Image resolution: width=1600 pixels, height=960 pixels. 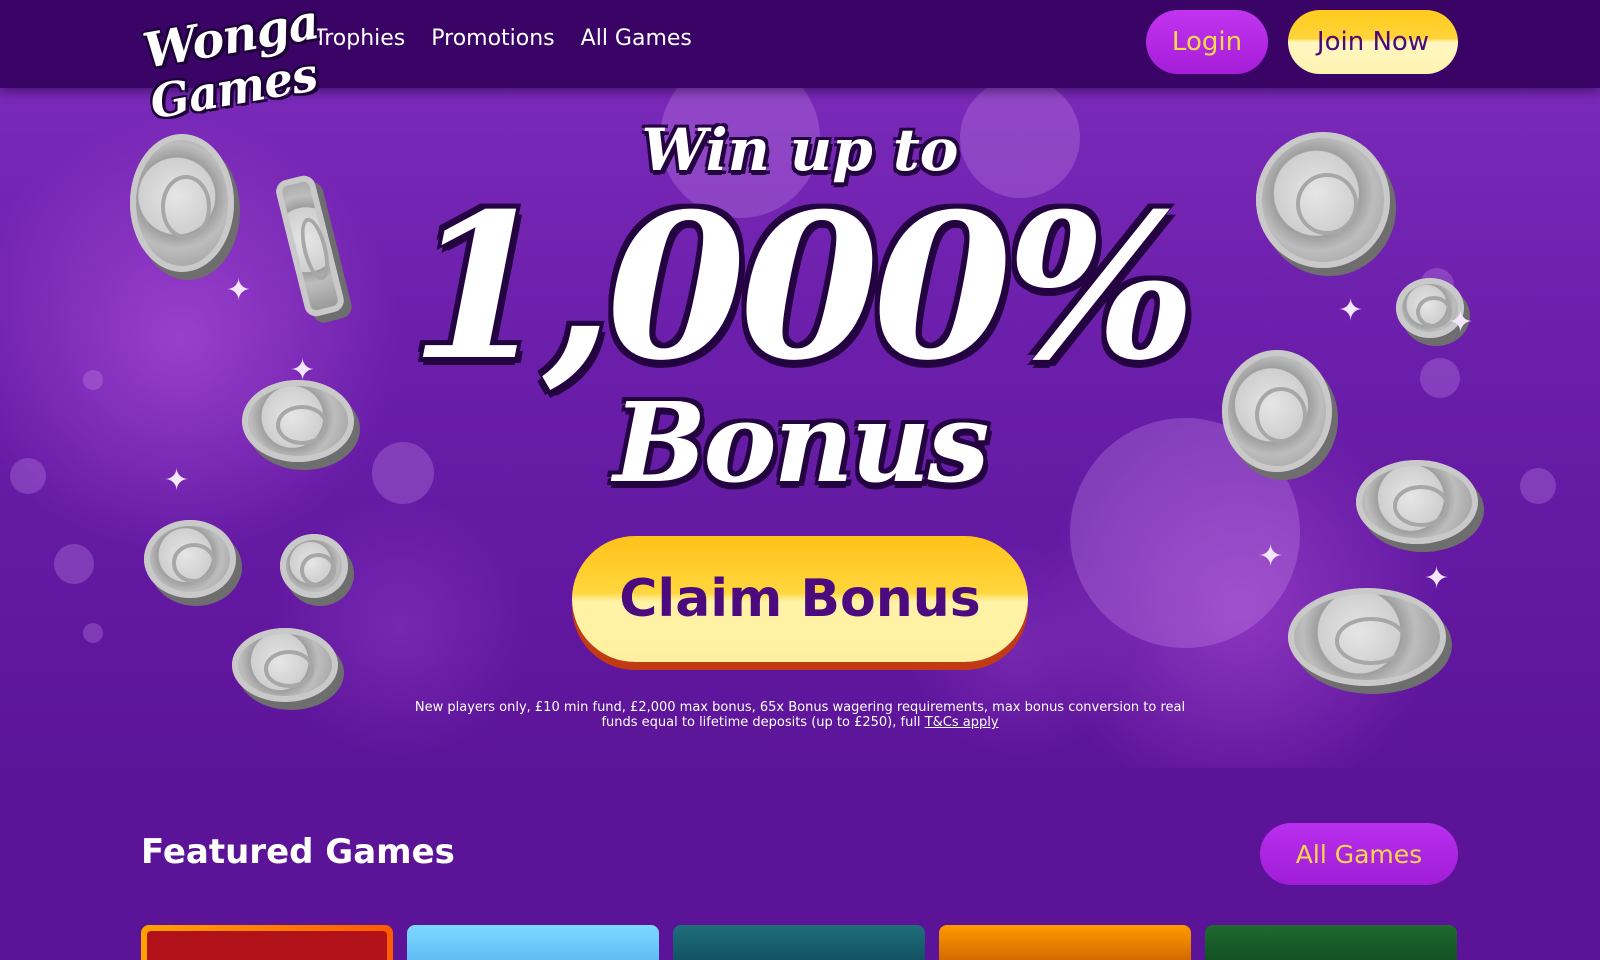 What do you see at coordinates (1373, 42) in the screenshot?
I see `join-now-button: Join Now` at bounding box center [1373, 42].